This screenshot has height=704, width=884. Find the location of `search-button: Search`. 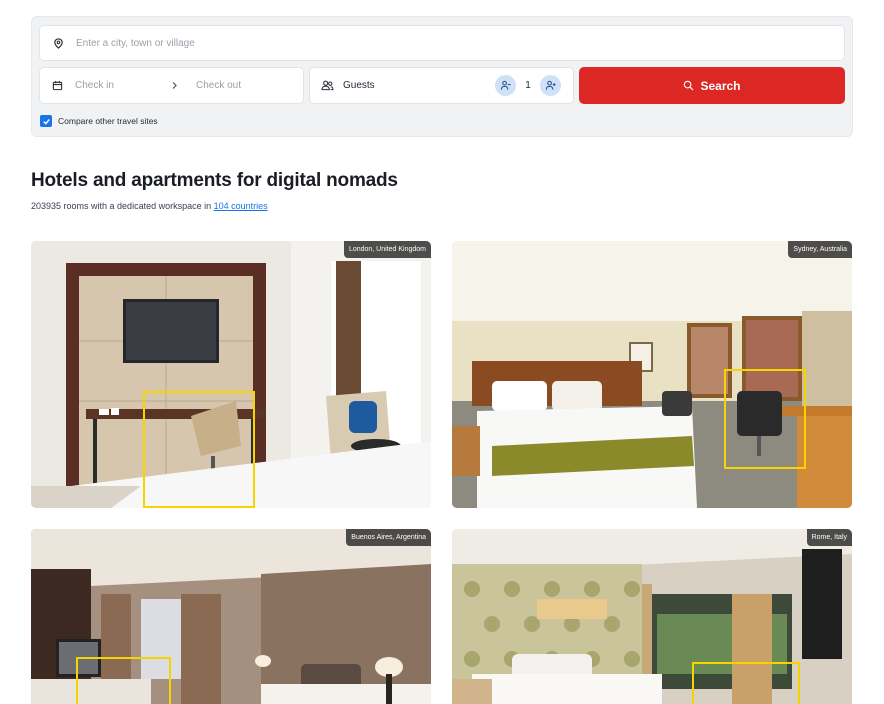

search-button: Search is located at coordinates (712, 85).